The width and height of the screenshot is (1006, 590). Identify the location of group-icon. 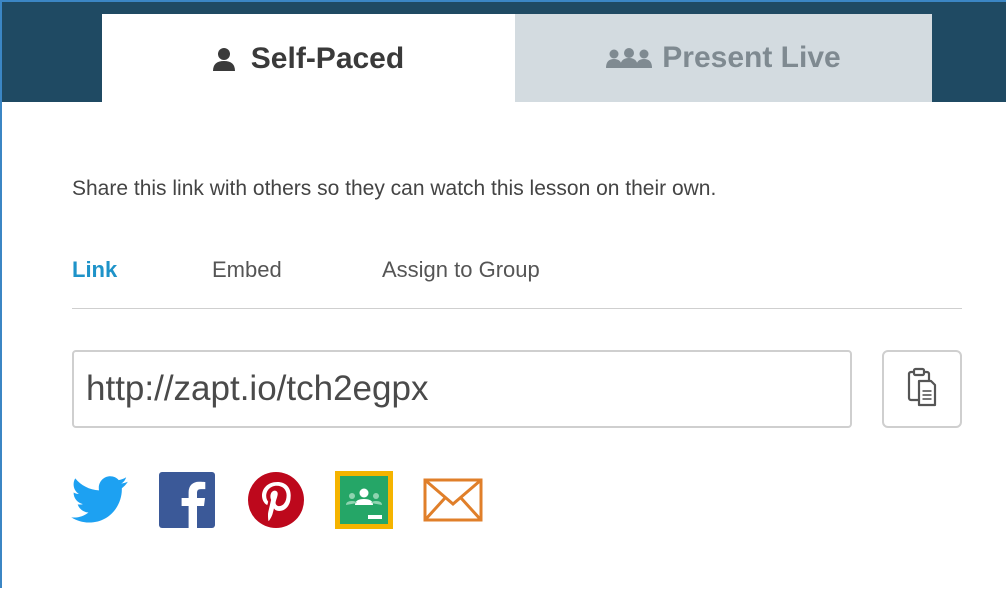
(629, 58).